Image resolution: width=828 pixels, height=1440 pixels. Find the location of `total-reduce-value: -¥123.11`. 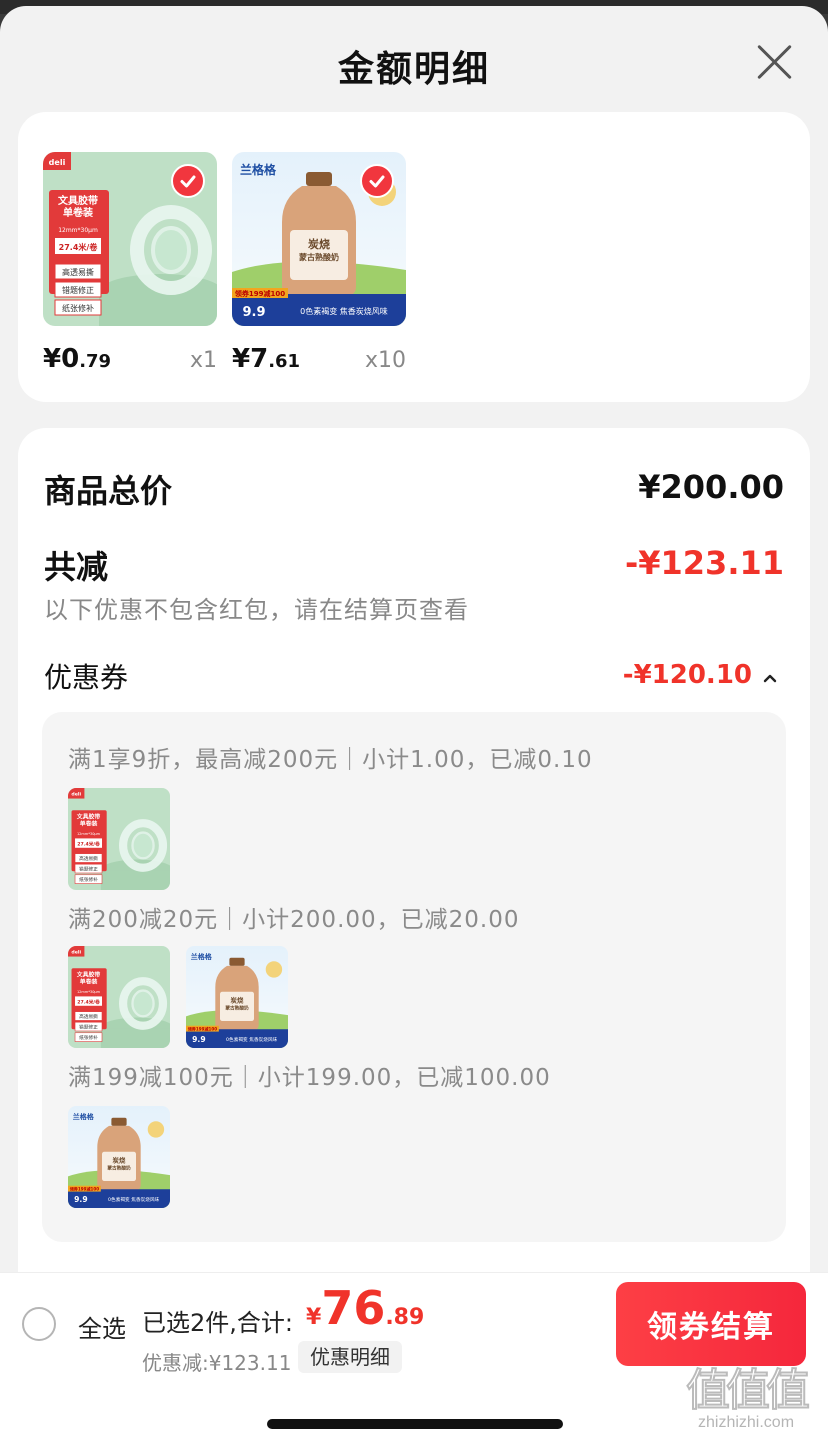

total-reduce-value: -¥123.11 is located at coordinates (704, 563).